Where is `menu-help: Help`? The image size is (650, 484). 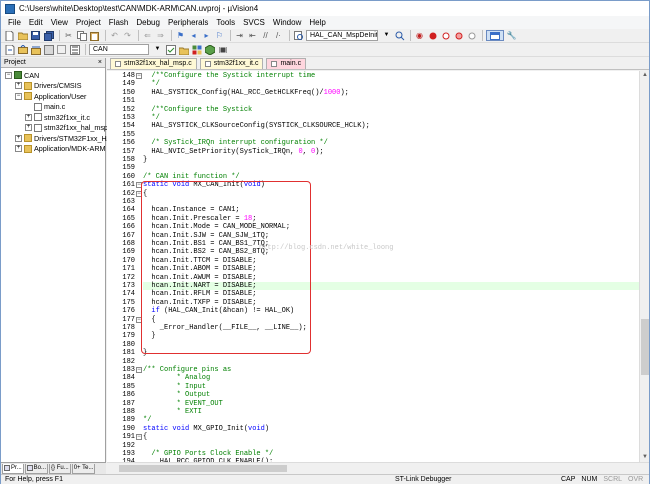 menu-help: Help is located at coordinates (317, 22).